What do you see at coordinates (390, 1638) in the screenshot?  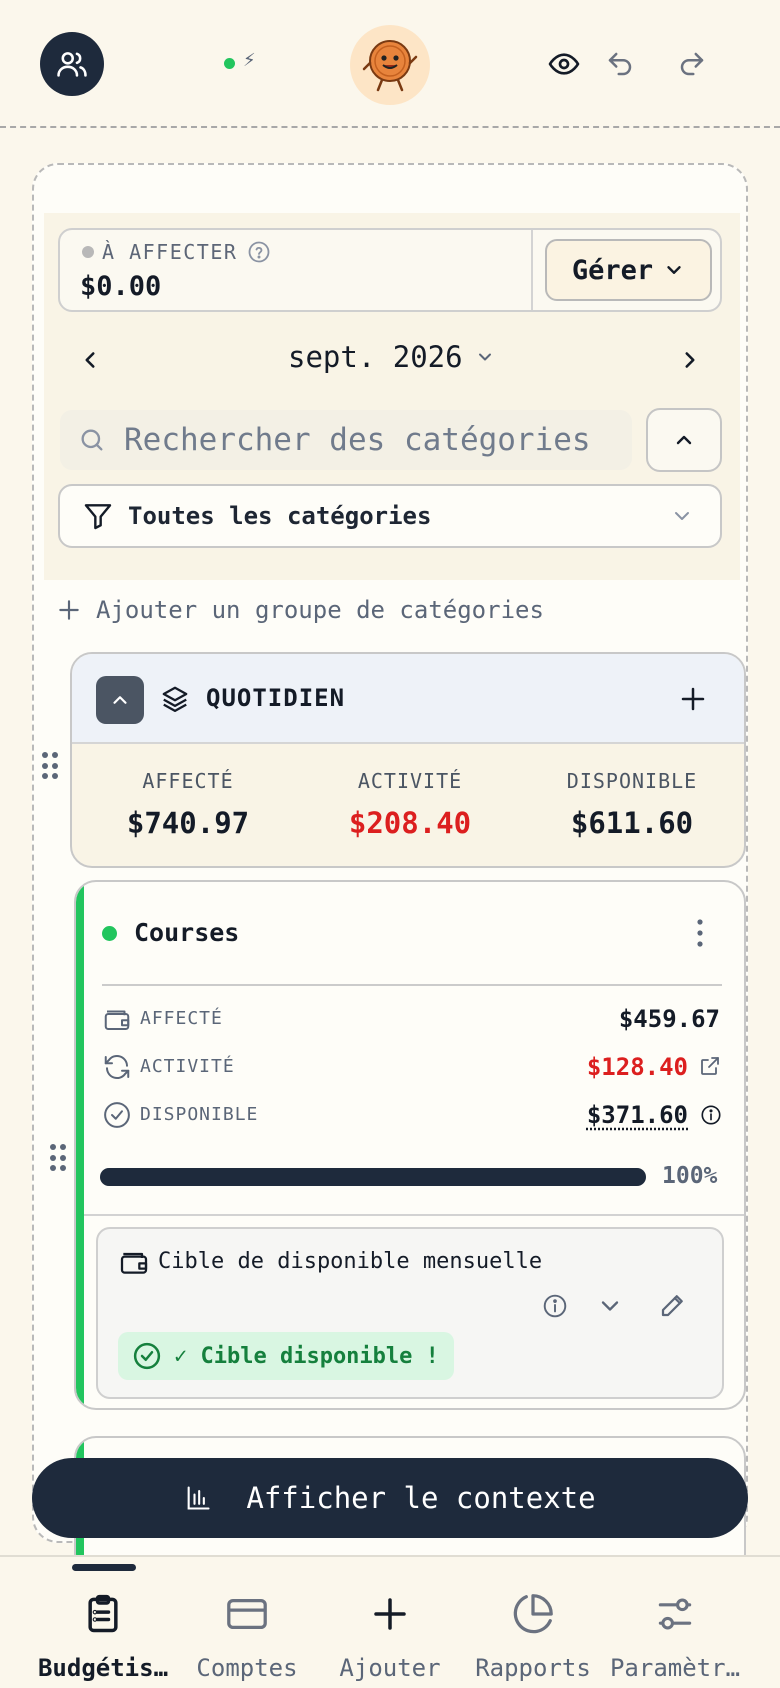 I see `nav-add: Ajouter` at bounding box center [390, 1638].